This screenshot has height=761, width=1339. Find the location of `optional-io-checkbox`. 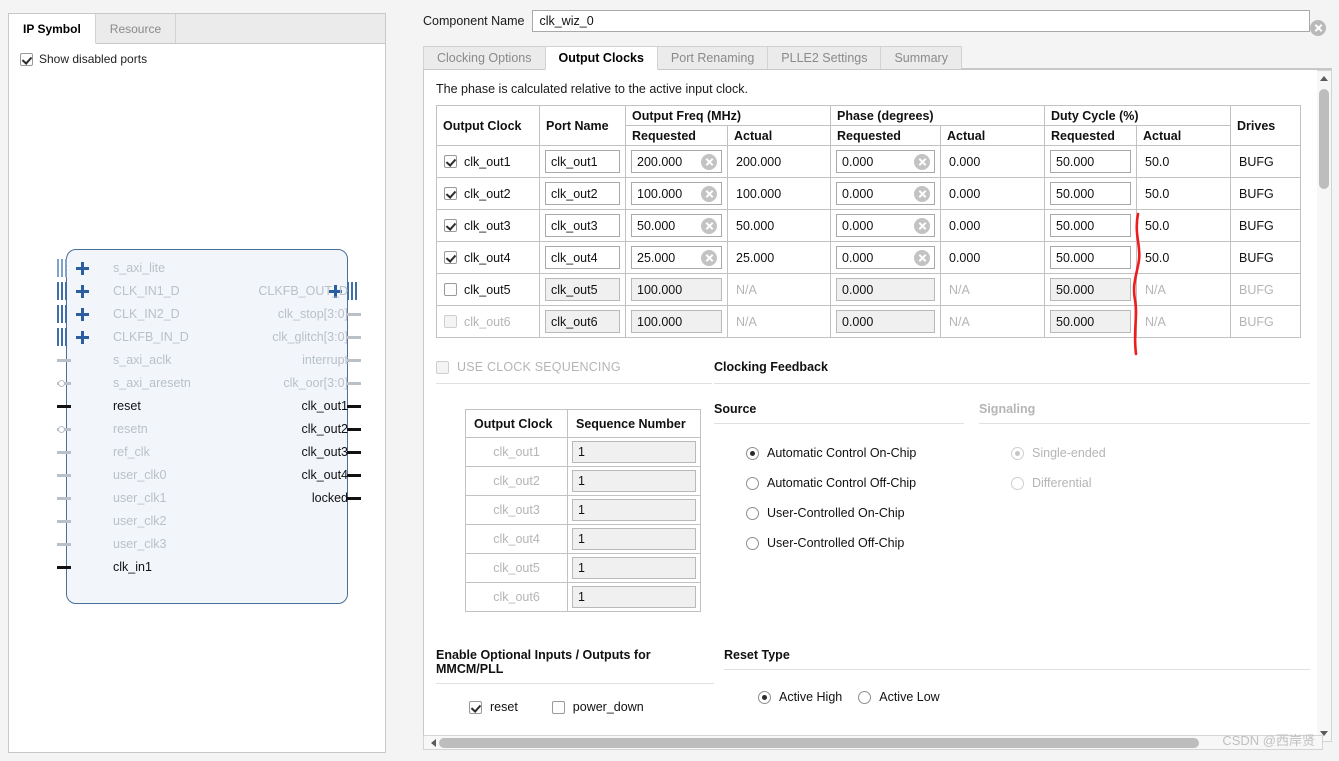

optional-io-checkbox is located at coordinates (558, 707).